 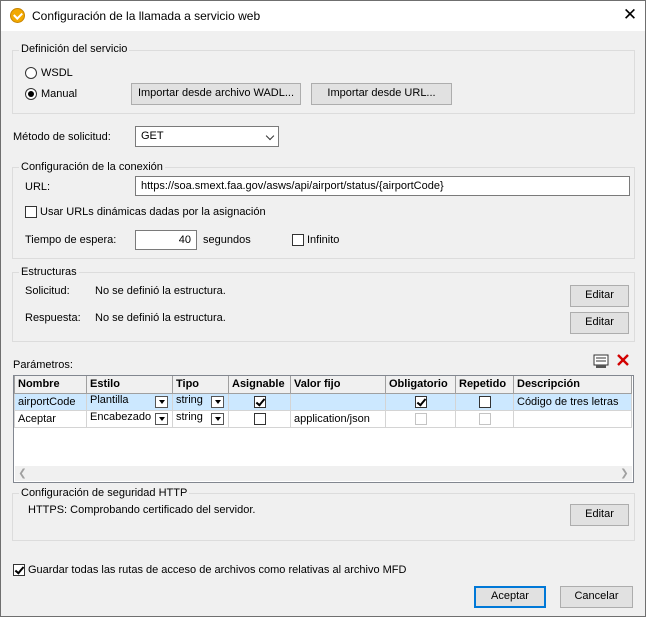 What do you see at coordinates (59, 94) in the screenshot?
I see `manual-radio-label: Manual` at bounding box center [59, 94].